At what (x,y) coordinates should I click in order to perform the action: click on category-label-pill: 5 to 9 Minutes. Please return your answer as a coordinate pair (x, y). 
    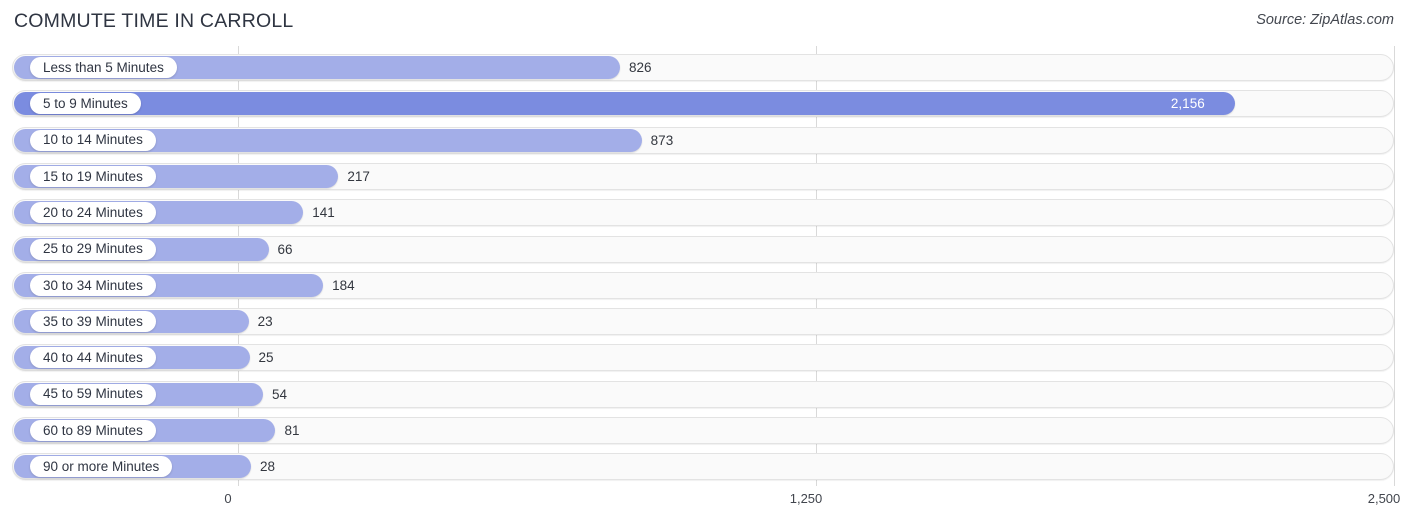
    Looking at the image, I should click on (85, 104).